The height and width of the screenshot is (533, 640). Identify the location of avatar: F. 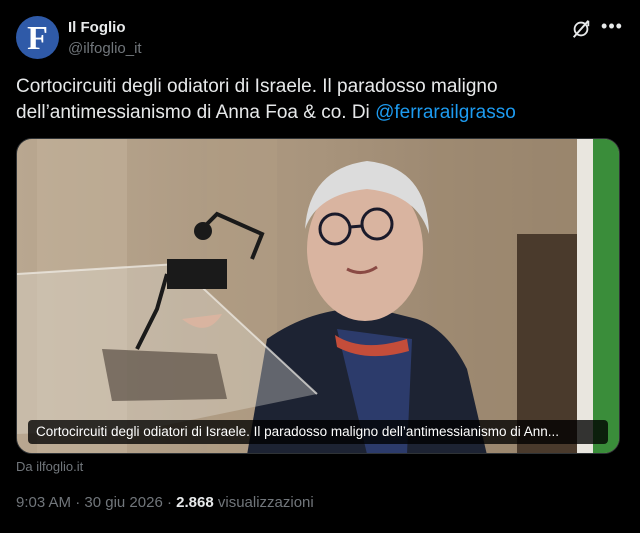
(37, 37).